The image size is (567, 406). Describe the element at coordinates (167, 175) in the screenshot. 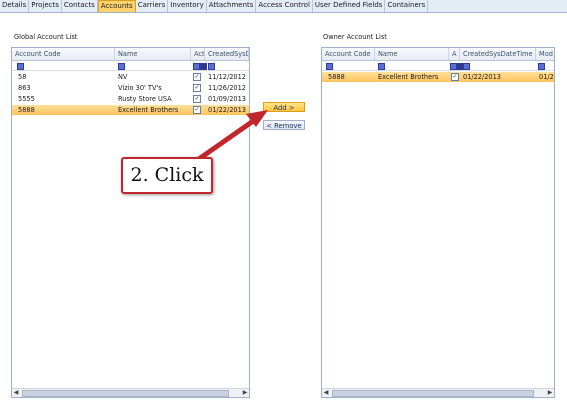

I see `click-callout: 2. Click` at that location.